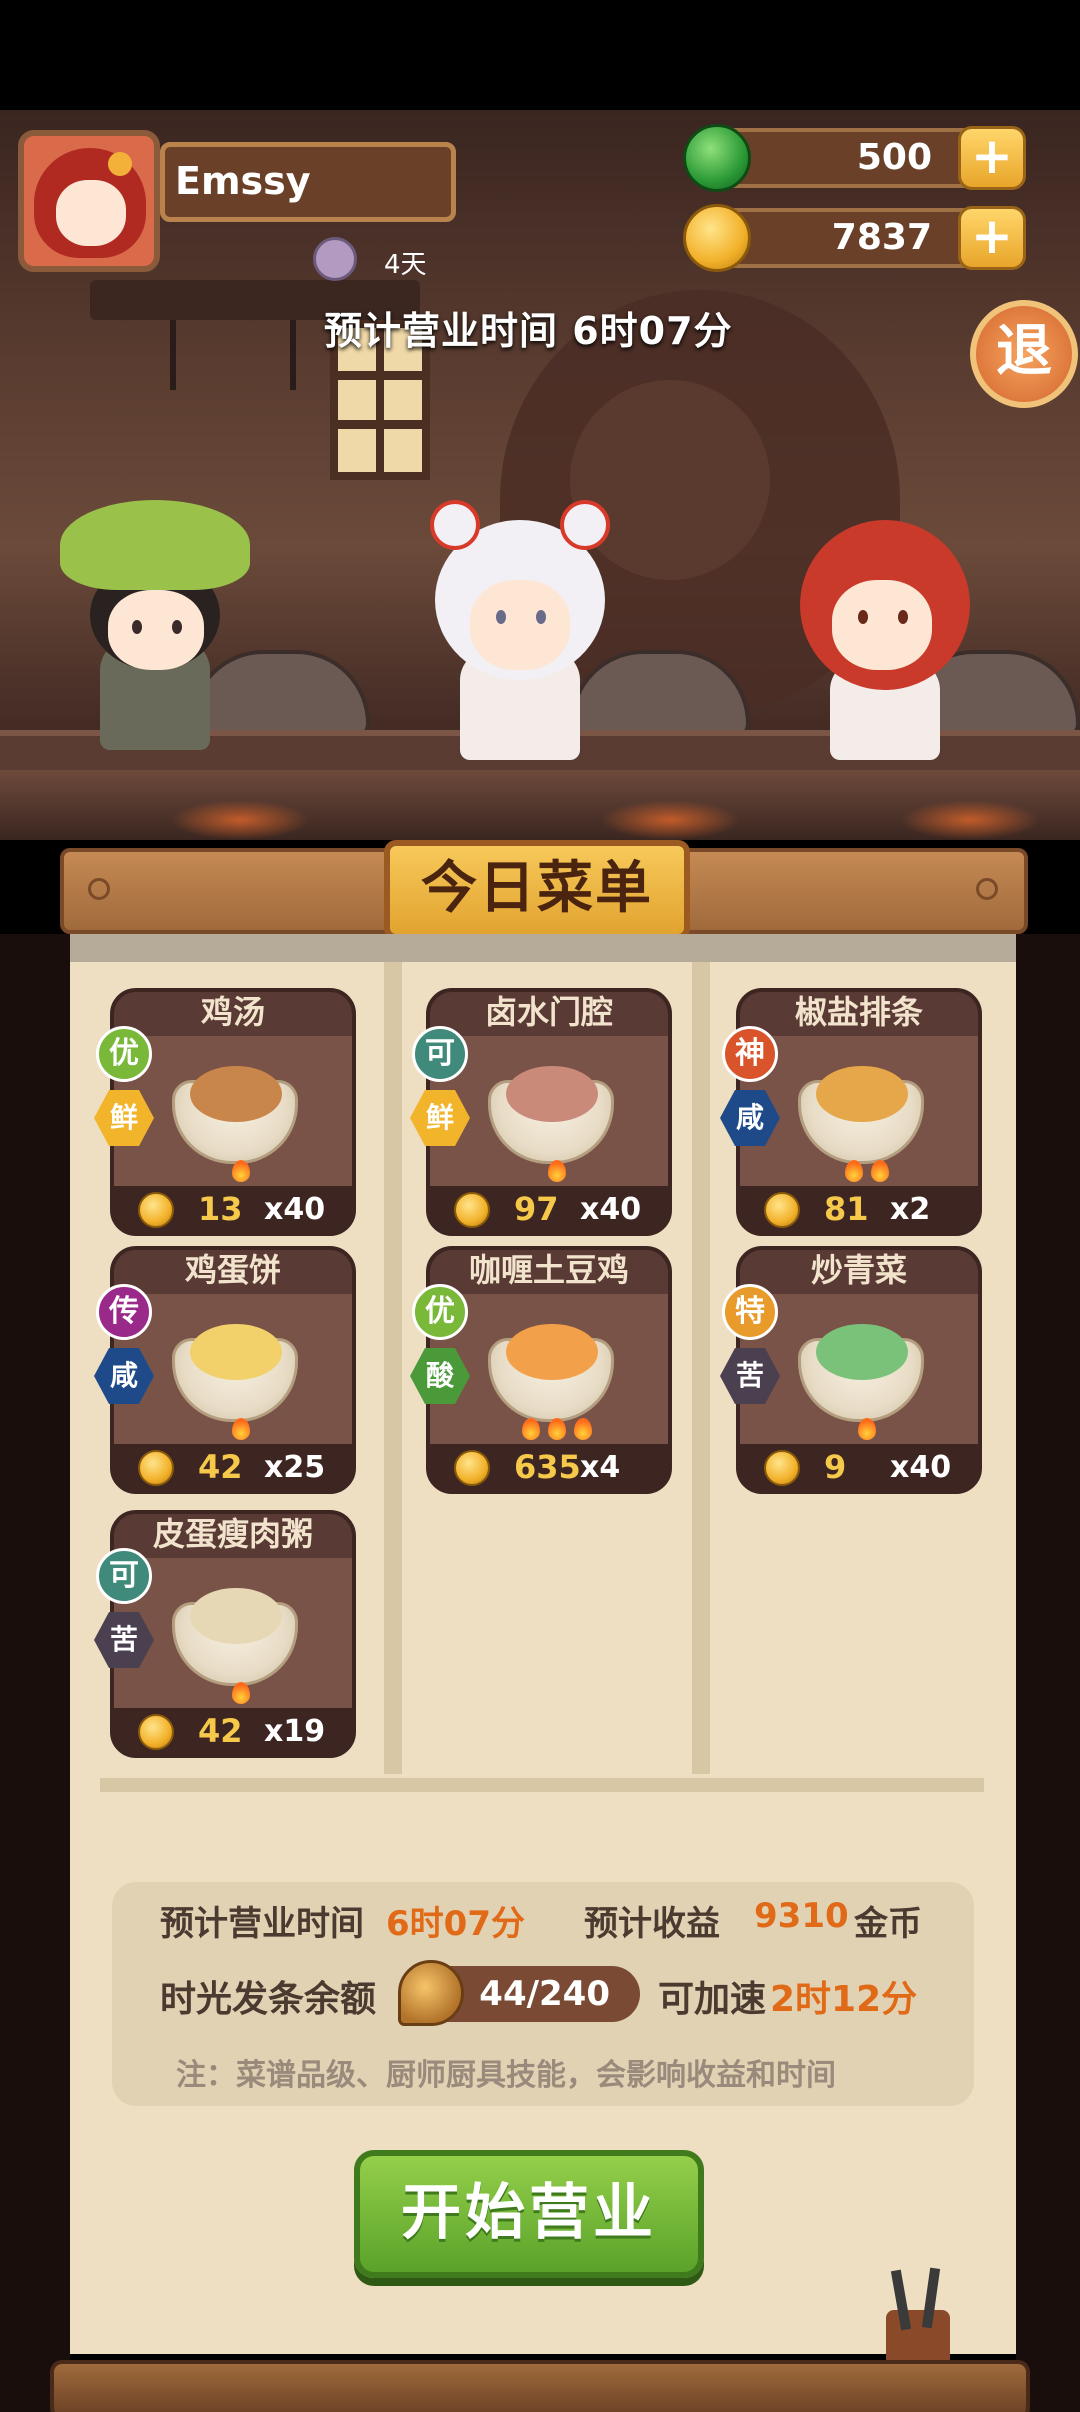 The width and height of the screenshot is (1080, 2412). Describe the element at coordinates (520, 630) in the screenshot. I see `chef-character-white-hair` at that location.